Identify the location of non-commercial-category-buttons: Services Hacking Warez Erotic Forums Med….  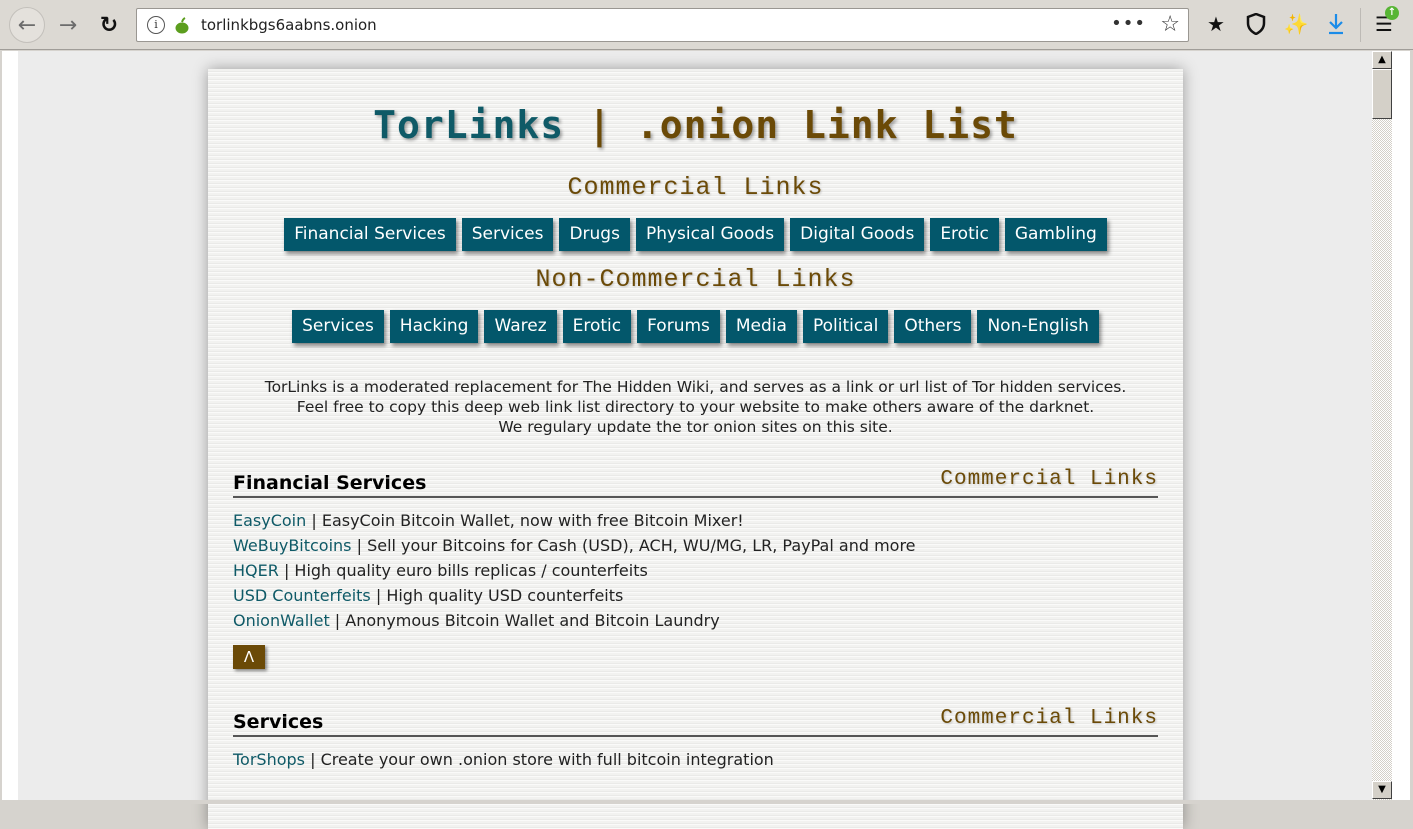
(695, 326).